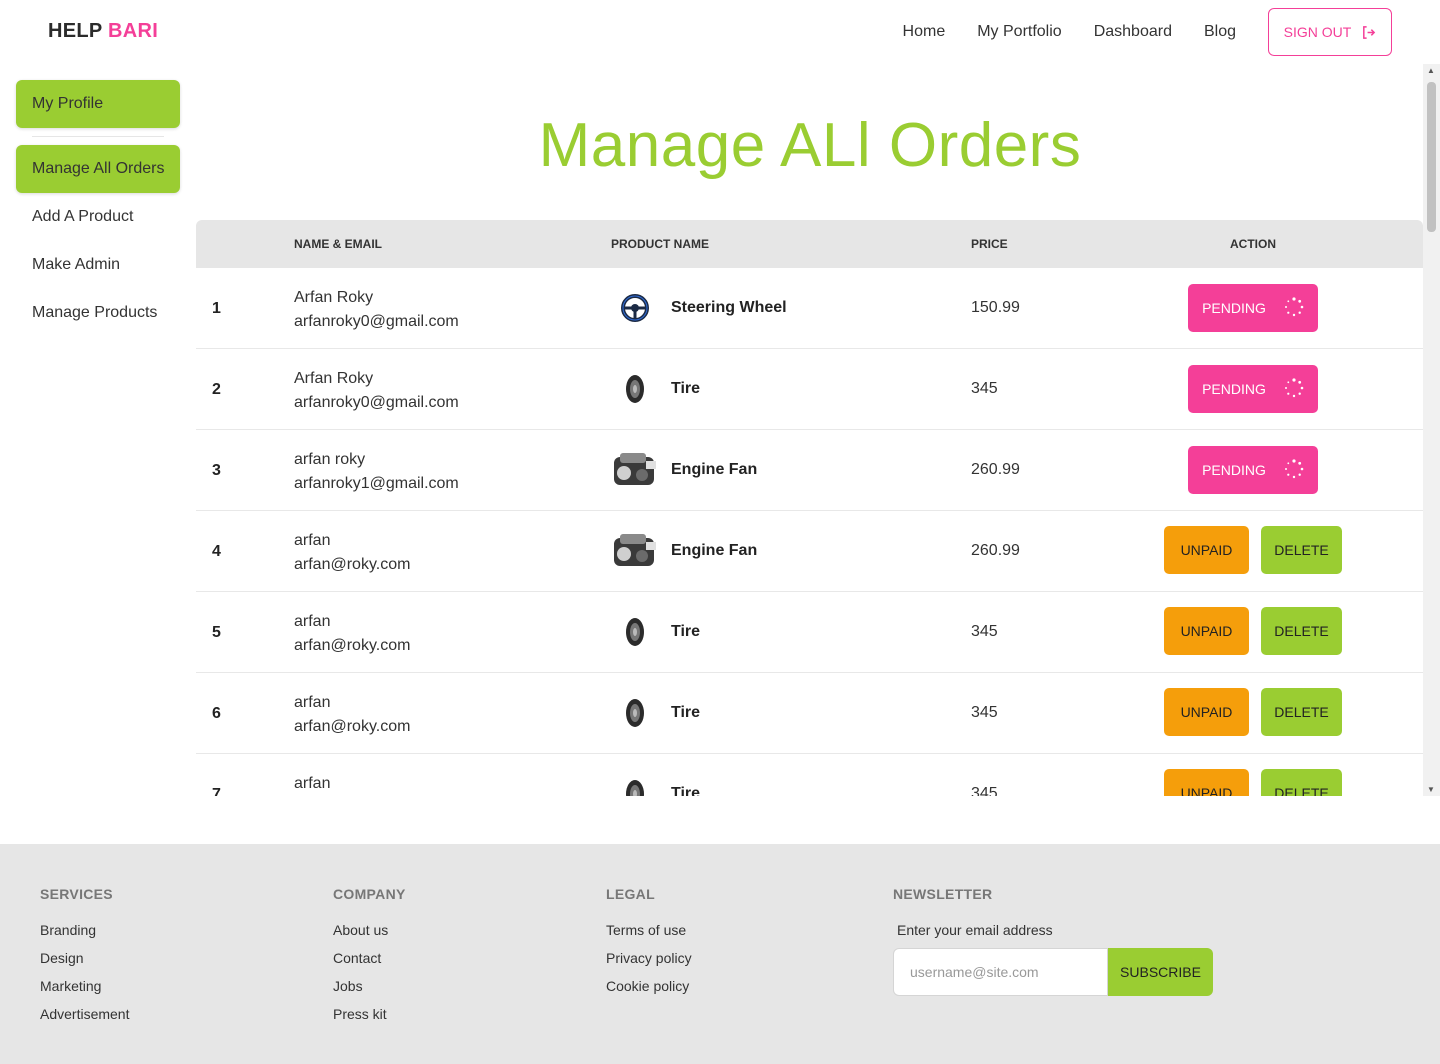 The image size is (1440, 1064). Describe the element at coordinates (943, 894) in the screenshot. I see `footer-newsletter-heading: NEWSLETTER` at that location.